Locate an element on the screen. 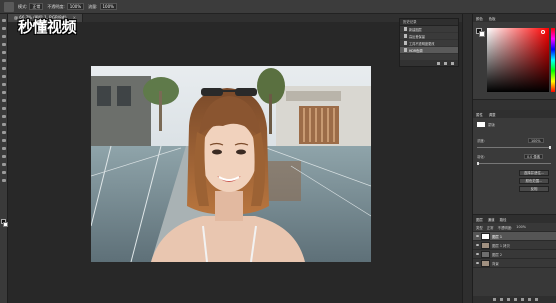  history-item-label: 新建图层 is located at coordinates (415, 29).